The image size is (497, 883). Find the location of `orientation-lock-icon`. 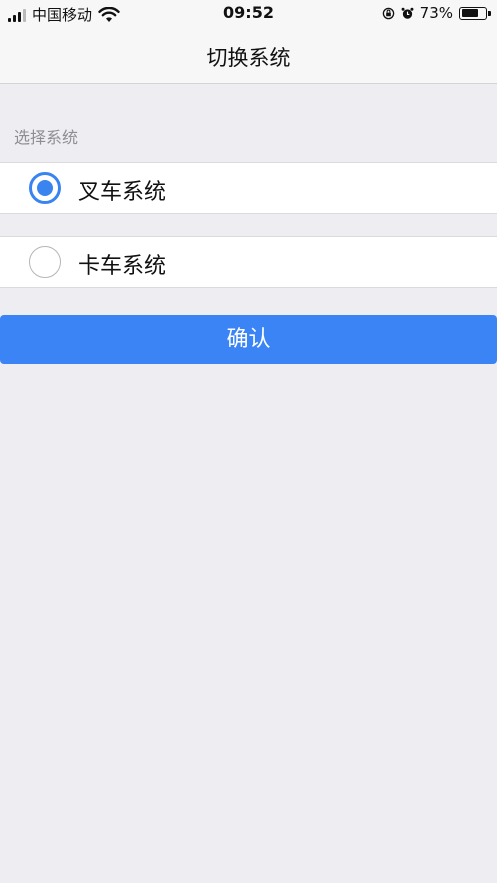

orientation-lock-icon is located at coordinates (388, 13).